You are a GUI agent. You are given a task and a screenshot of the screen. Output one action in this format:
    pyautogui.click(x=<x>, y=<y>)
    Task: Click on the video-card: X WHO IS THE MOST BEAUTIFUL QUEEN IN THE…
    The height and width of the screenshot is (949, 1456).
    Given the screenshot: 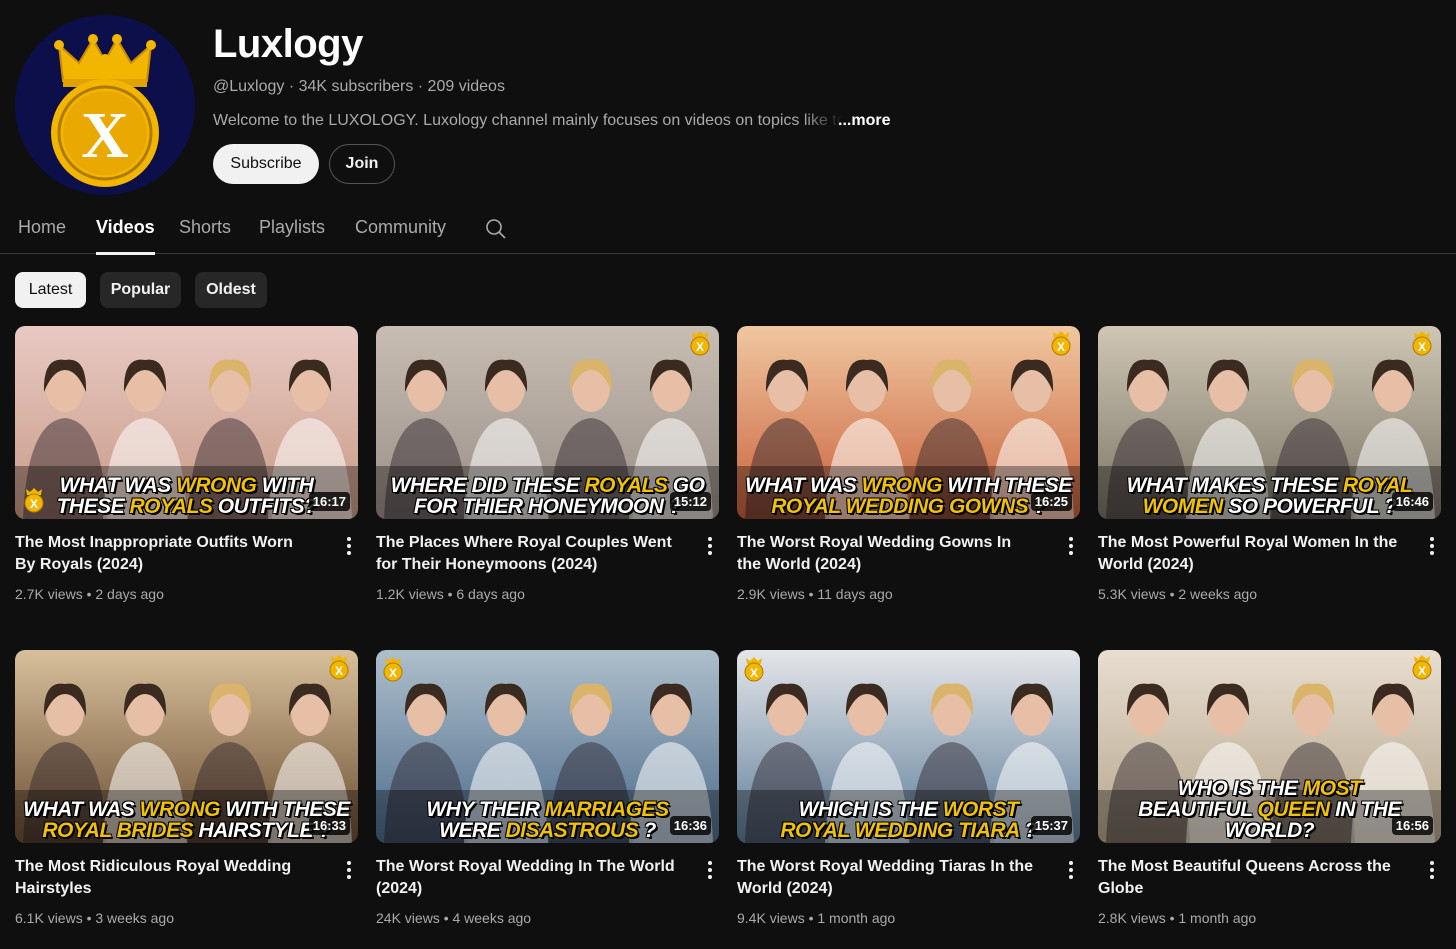 What is the action you would take?
    pyautogui.click(x=1269, y=788)
    